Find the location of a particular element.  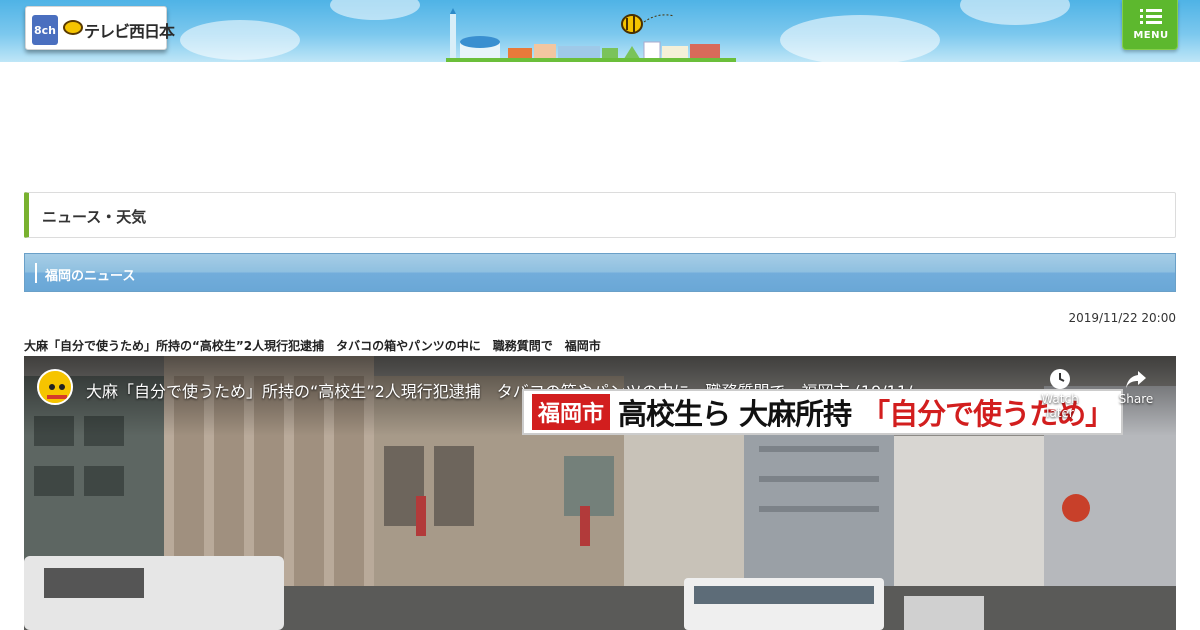

section-title: ニュース・天気 is located at coordinates (94, 217).